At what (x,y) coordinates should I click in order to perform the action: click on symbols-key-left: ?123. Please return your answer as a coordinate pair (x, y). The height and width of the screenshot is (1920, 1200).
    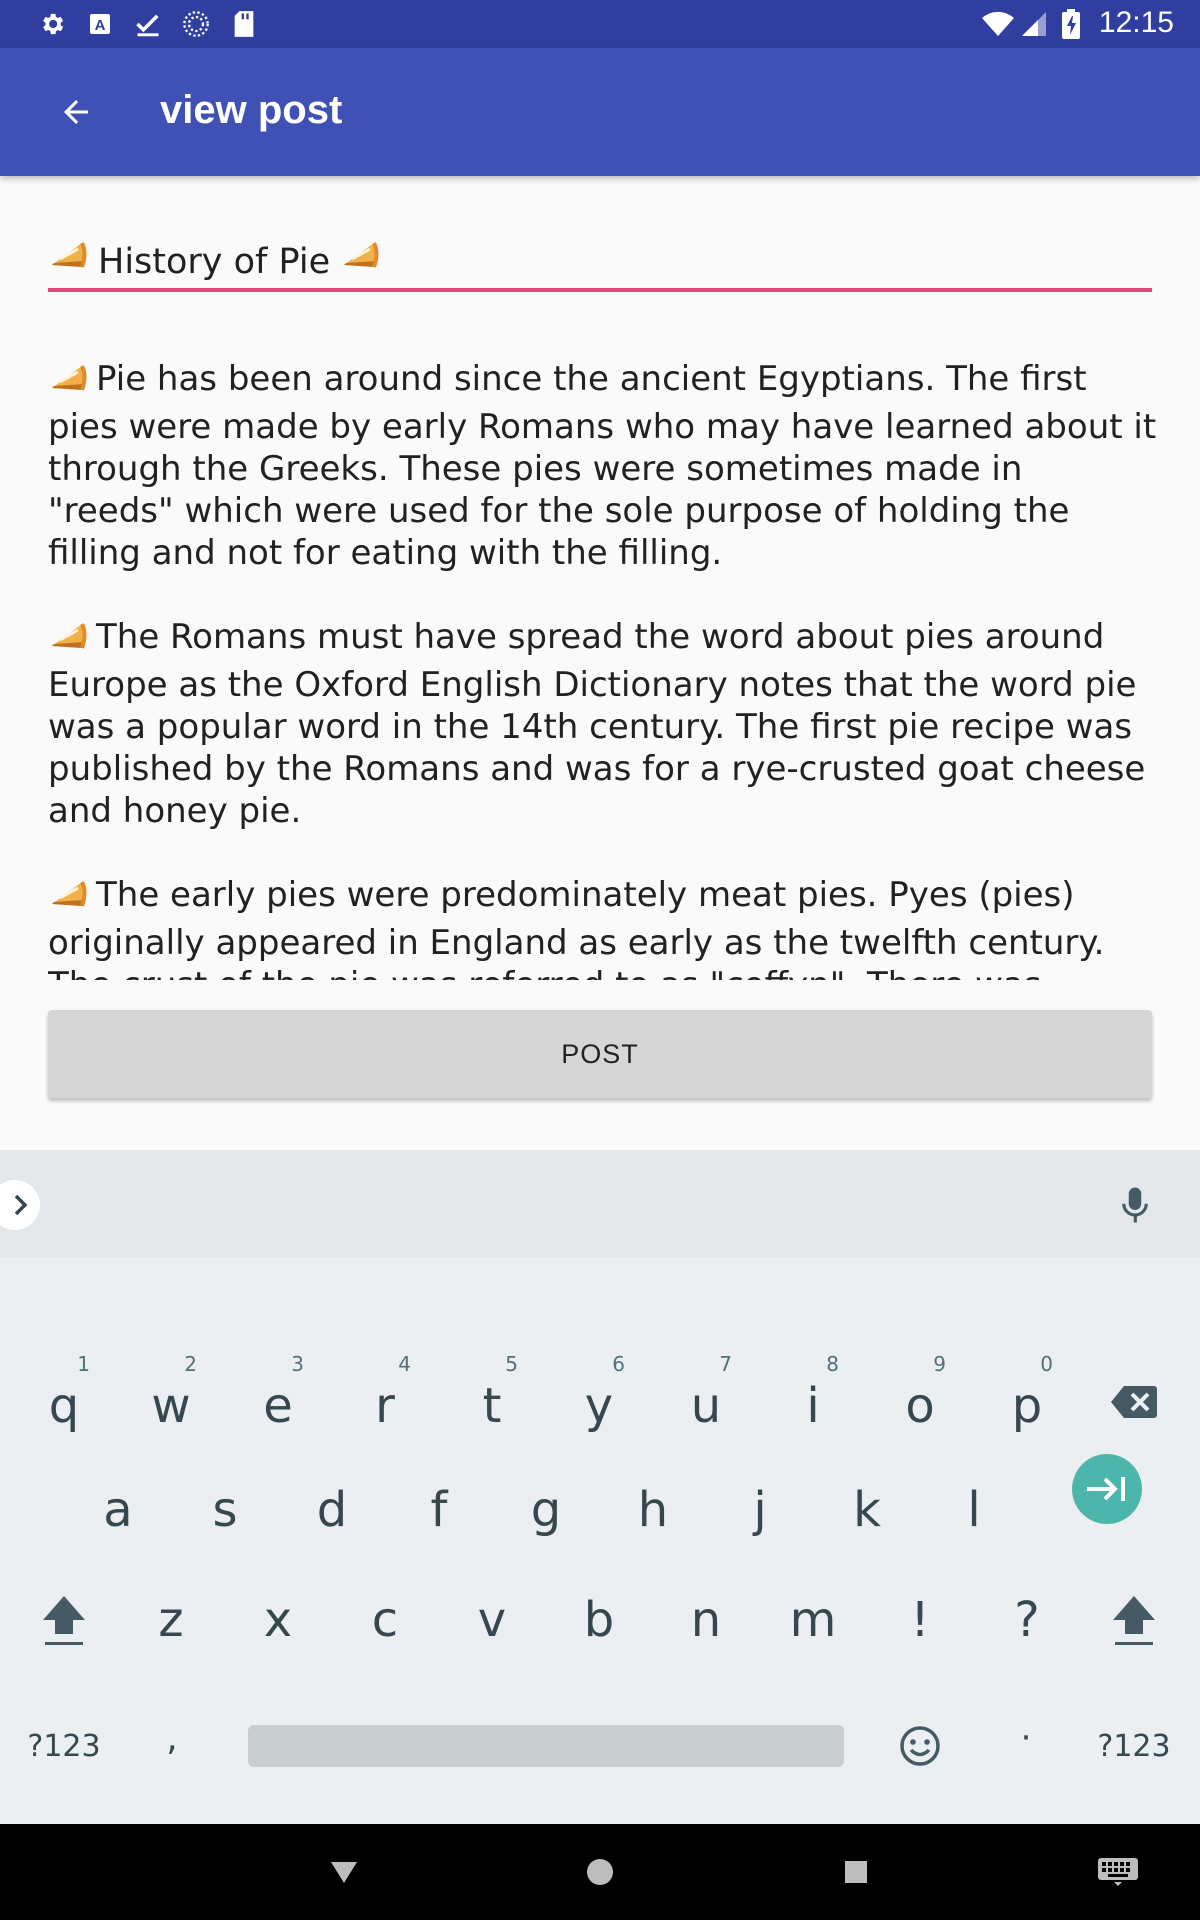
    Looking at the image, I should click on (64, 1746).